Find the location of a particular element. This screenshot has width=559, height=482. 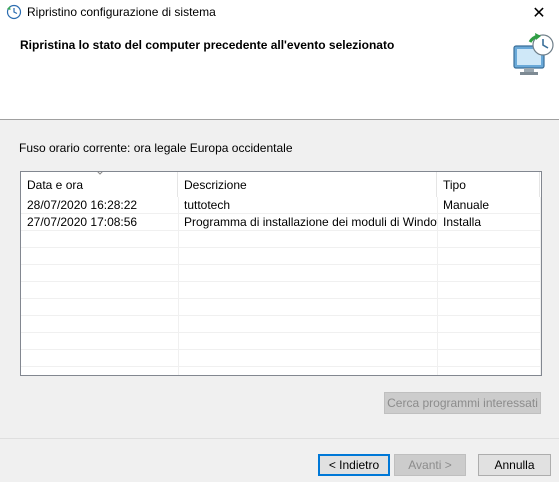

column-header-description-label: Descrizione is located at coordinates (215, 185).